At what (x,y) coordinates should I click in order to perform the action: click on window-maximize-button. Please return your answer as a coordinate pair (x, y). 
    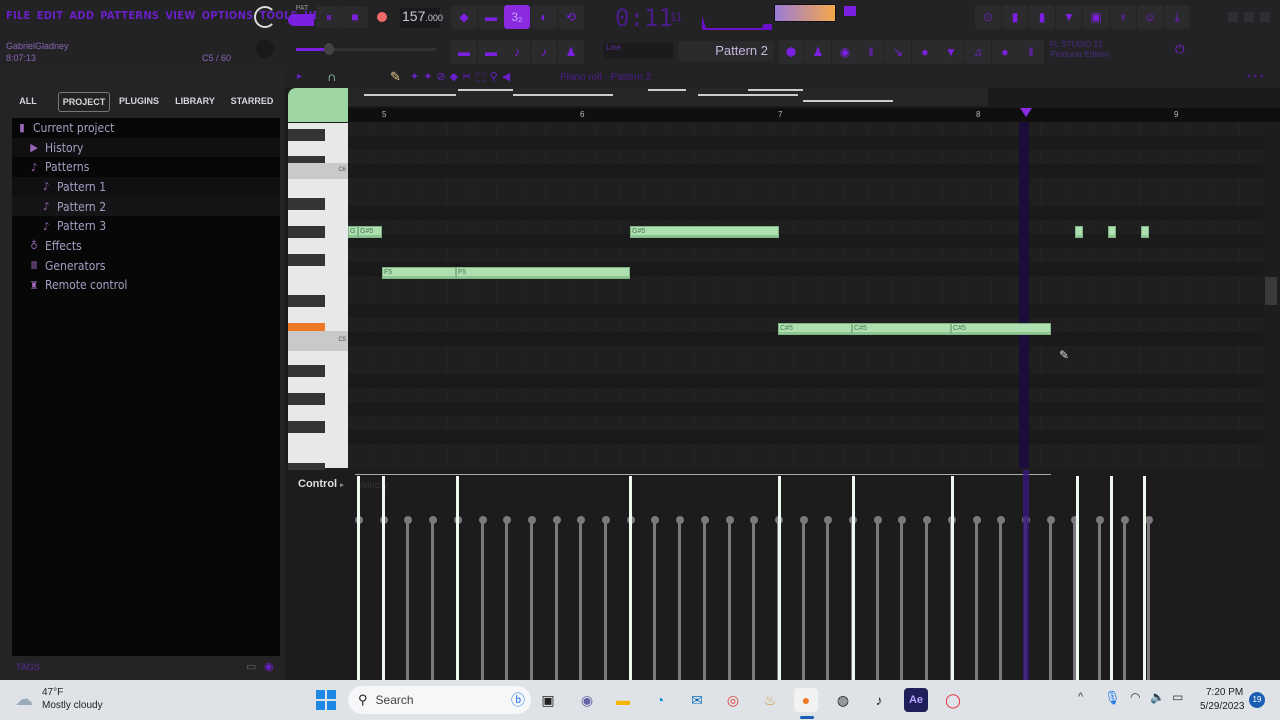
    Looking at the image, I should click on (1249, 17).